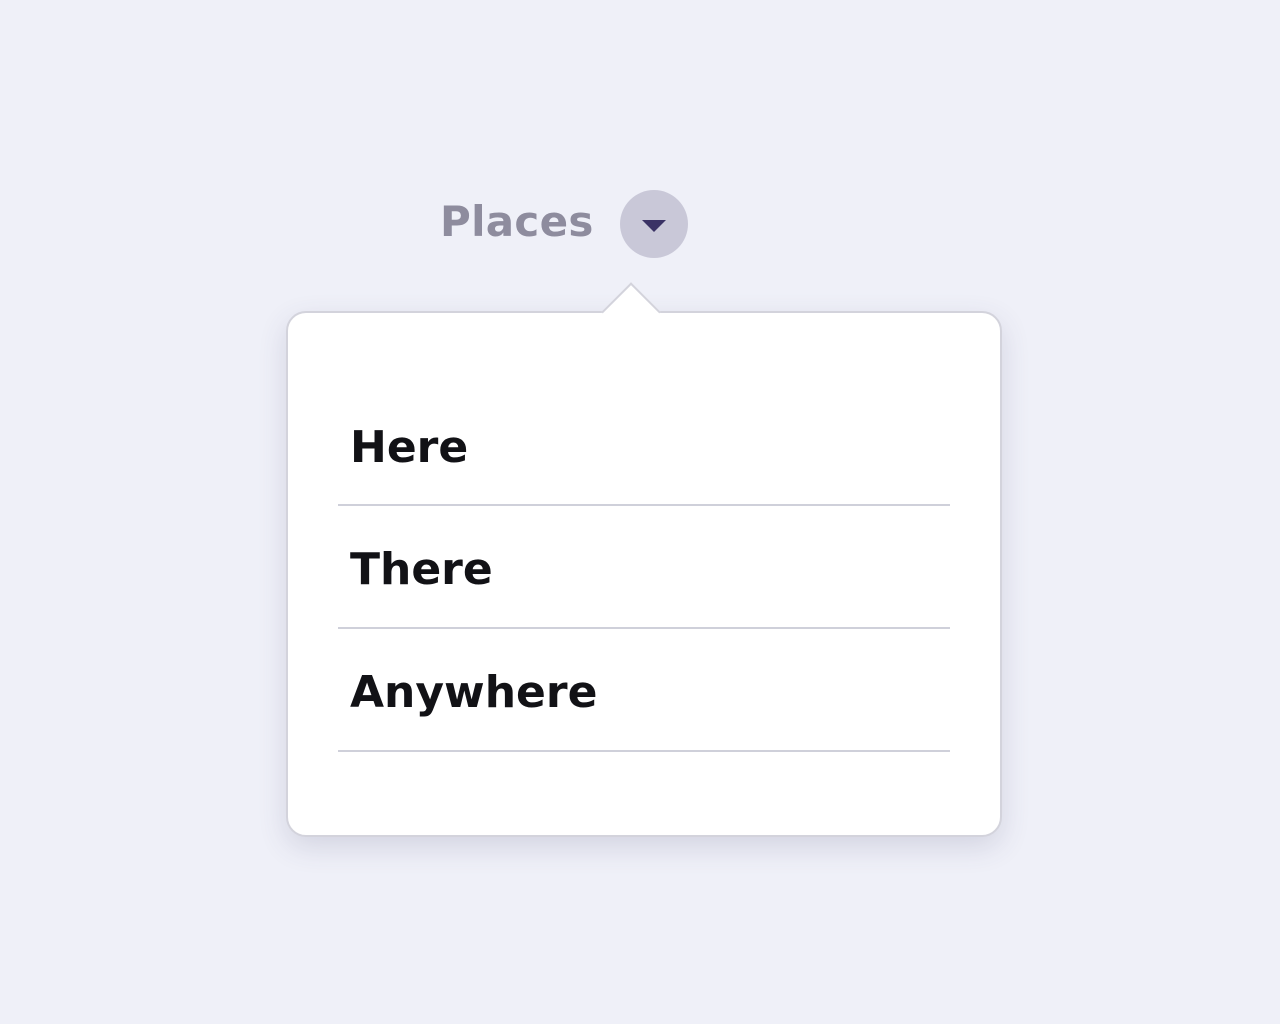  I want to click on option-label: There, so click(421, 569).